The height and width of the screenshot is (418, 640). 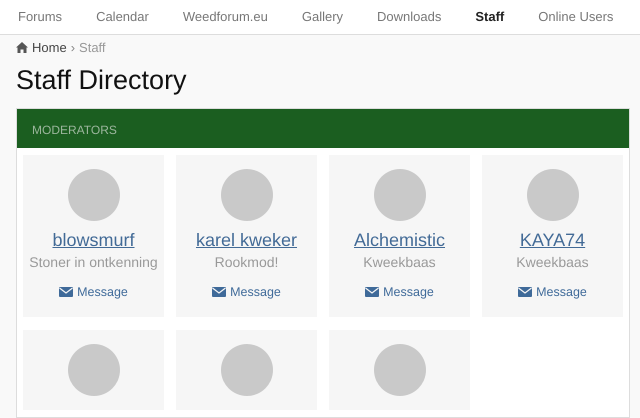 I want to click on nav-tab: Weedforum.eu, so click(x=225, y=17).